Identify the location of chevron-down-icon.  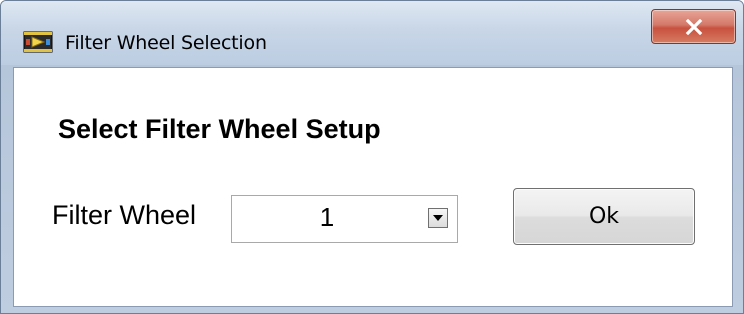
(438, 218).